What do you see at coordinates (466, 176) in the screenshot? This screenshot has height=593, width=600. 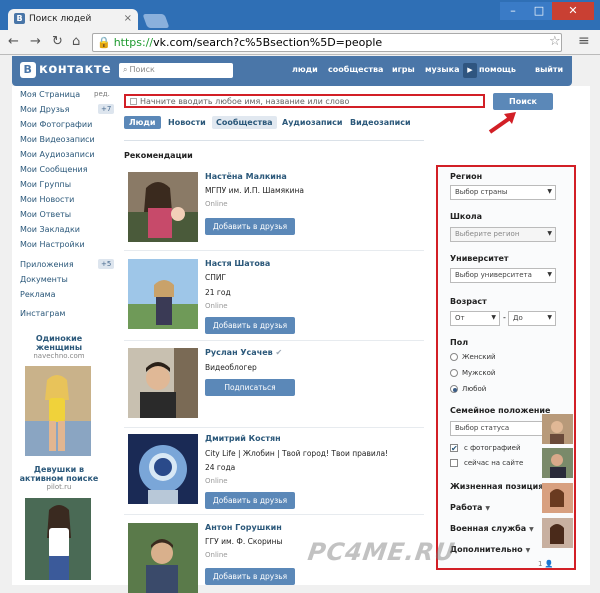 I see `filter-region-label: Регион` at bounding box center [466, 176].